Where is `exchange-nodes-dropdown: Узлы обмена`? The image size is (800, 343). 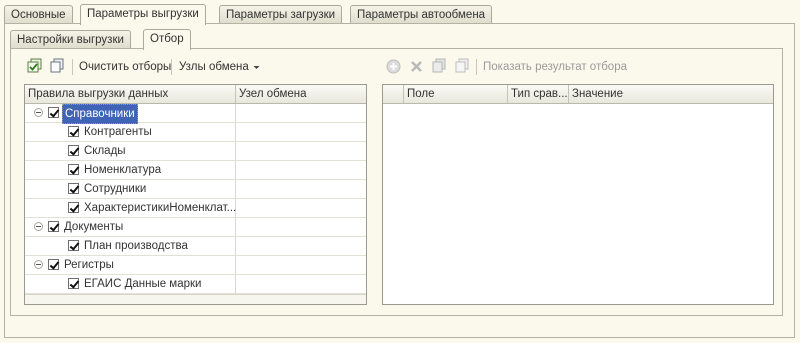 exchange-nodes-dropdown: Узлы обмена is located at coordinates (220, 67).